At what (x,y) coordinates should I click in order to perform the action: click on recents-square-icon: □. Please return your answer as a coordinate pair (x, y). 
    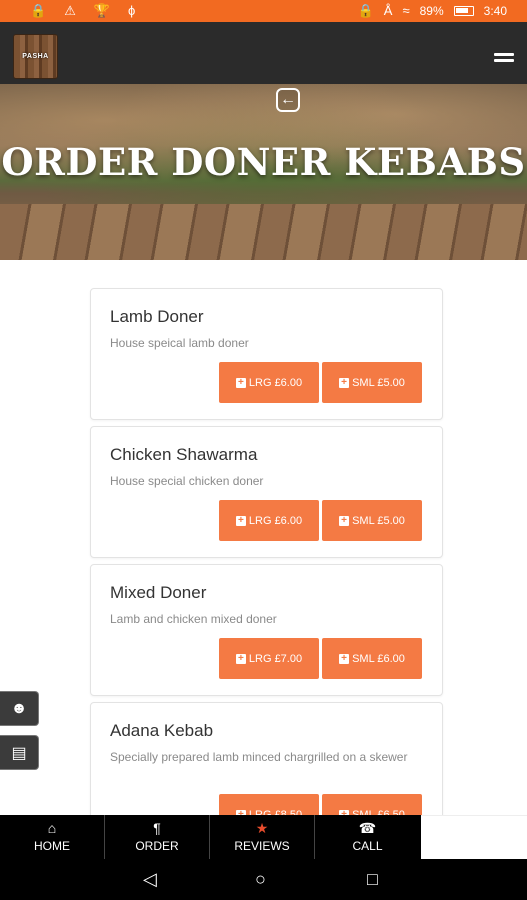
    Looking at the image, I should click on (372, 879).